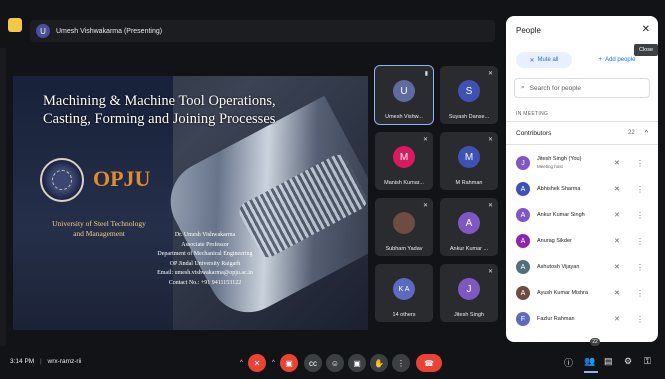  What do you see at coordinates (582, 267) in the screenshot?
I see `list-item: A Ashutosh Vijayan ✕ ⋮` at bounding box center [582, 267].